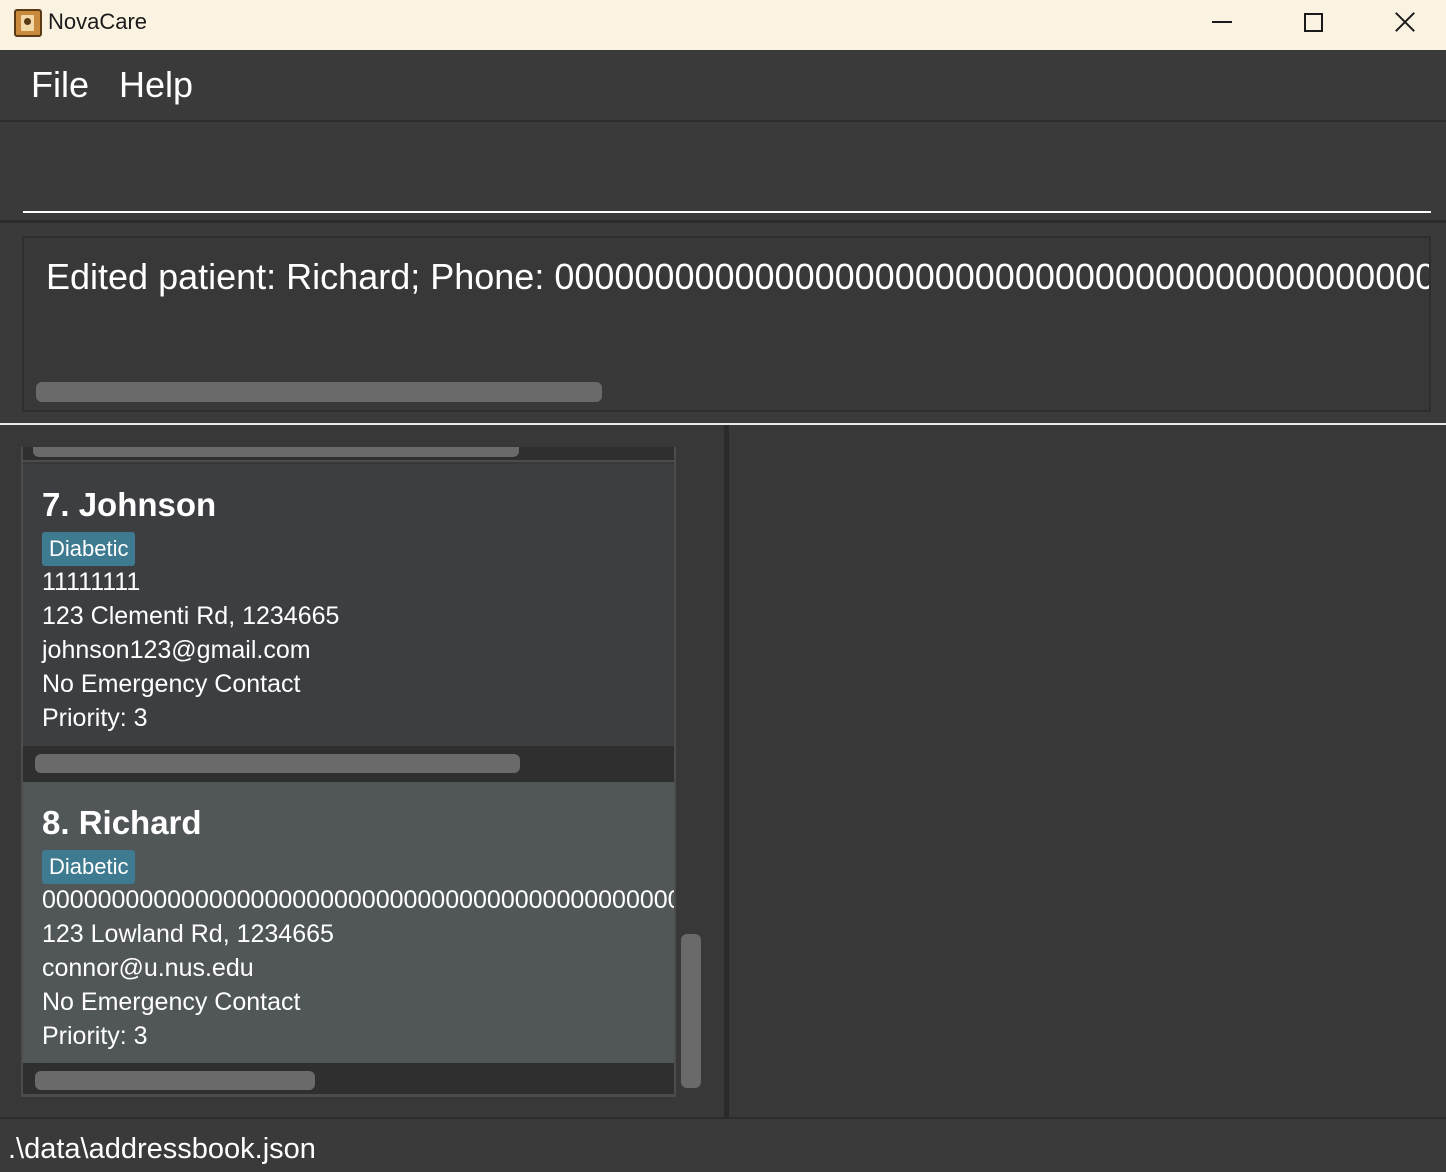 This screenshot has width=1446, height=1172. Describe the element at coordinates (191, 616) in the screenshot. I see `patient-address: 123 Clementi Rd, 1234665` at that location.